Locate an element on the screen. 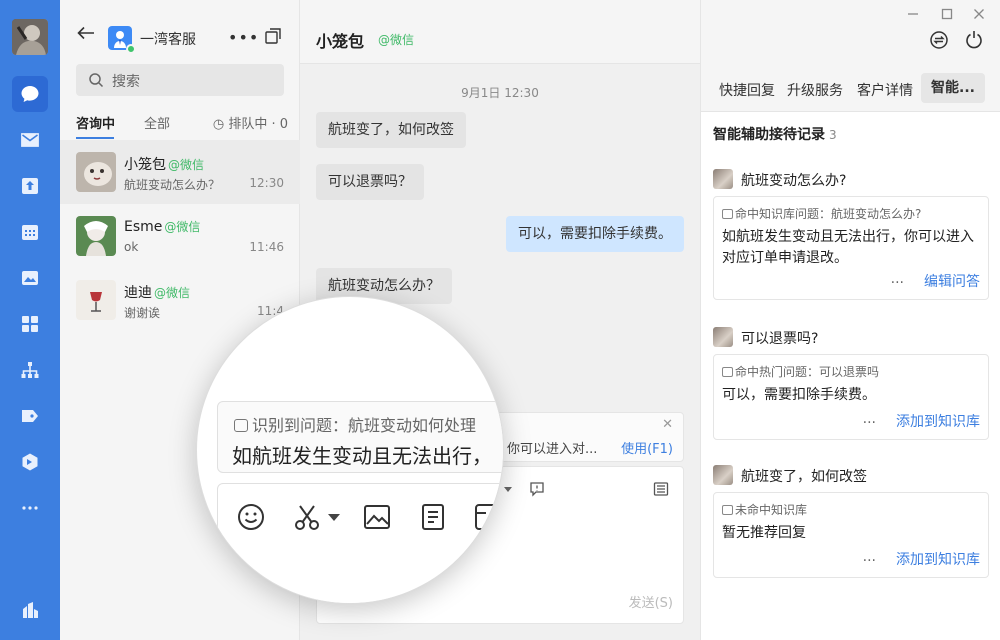  stats-nav-icon is located at coordinates (30, 278).